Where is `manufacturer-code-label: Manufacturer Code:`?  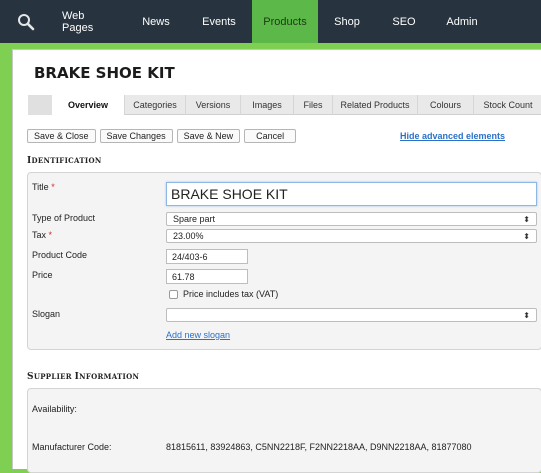
manufacturer-code-label: Manufacturer Code: is located at coordinates (72, 447).